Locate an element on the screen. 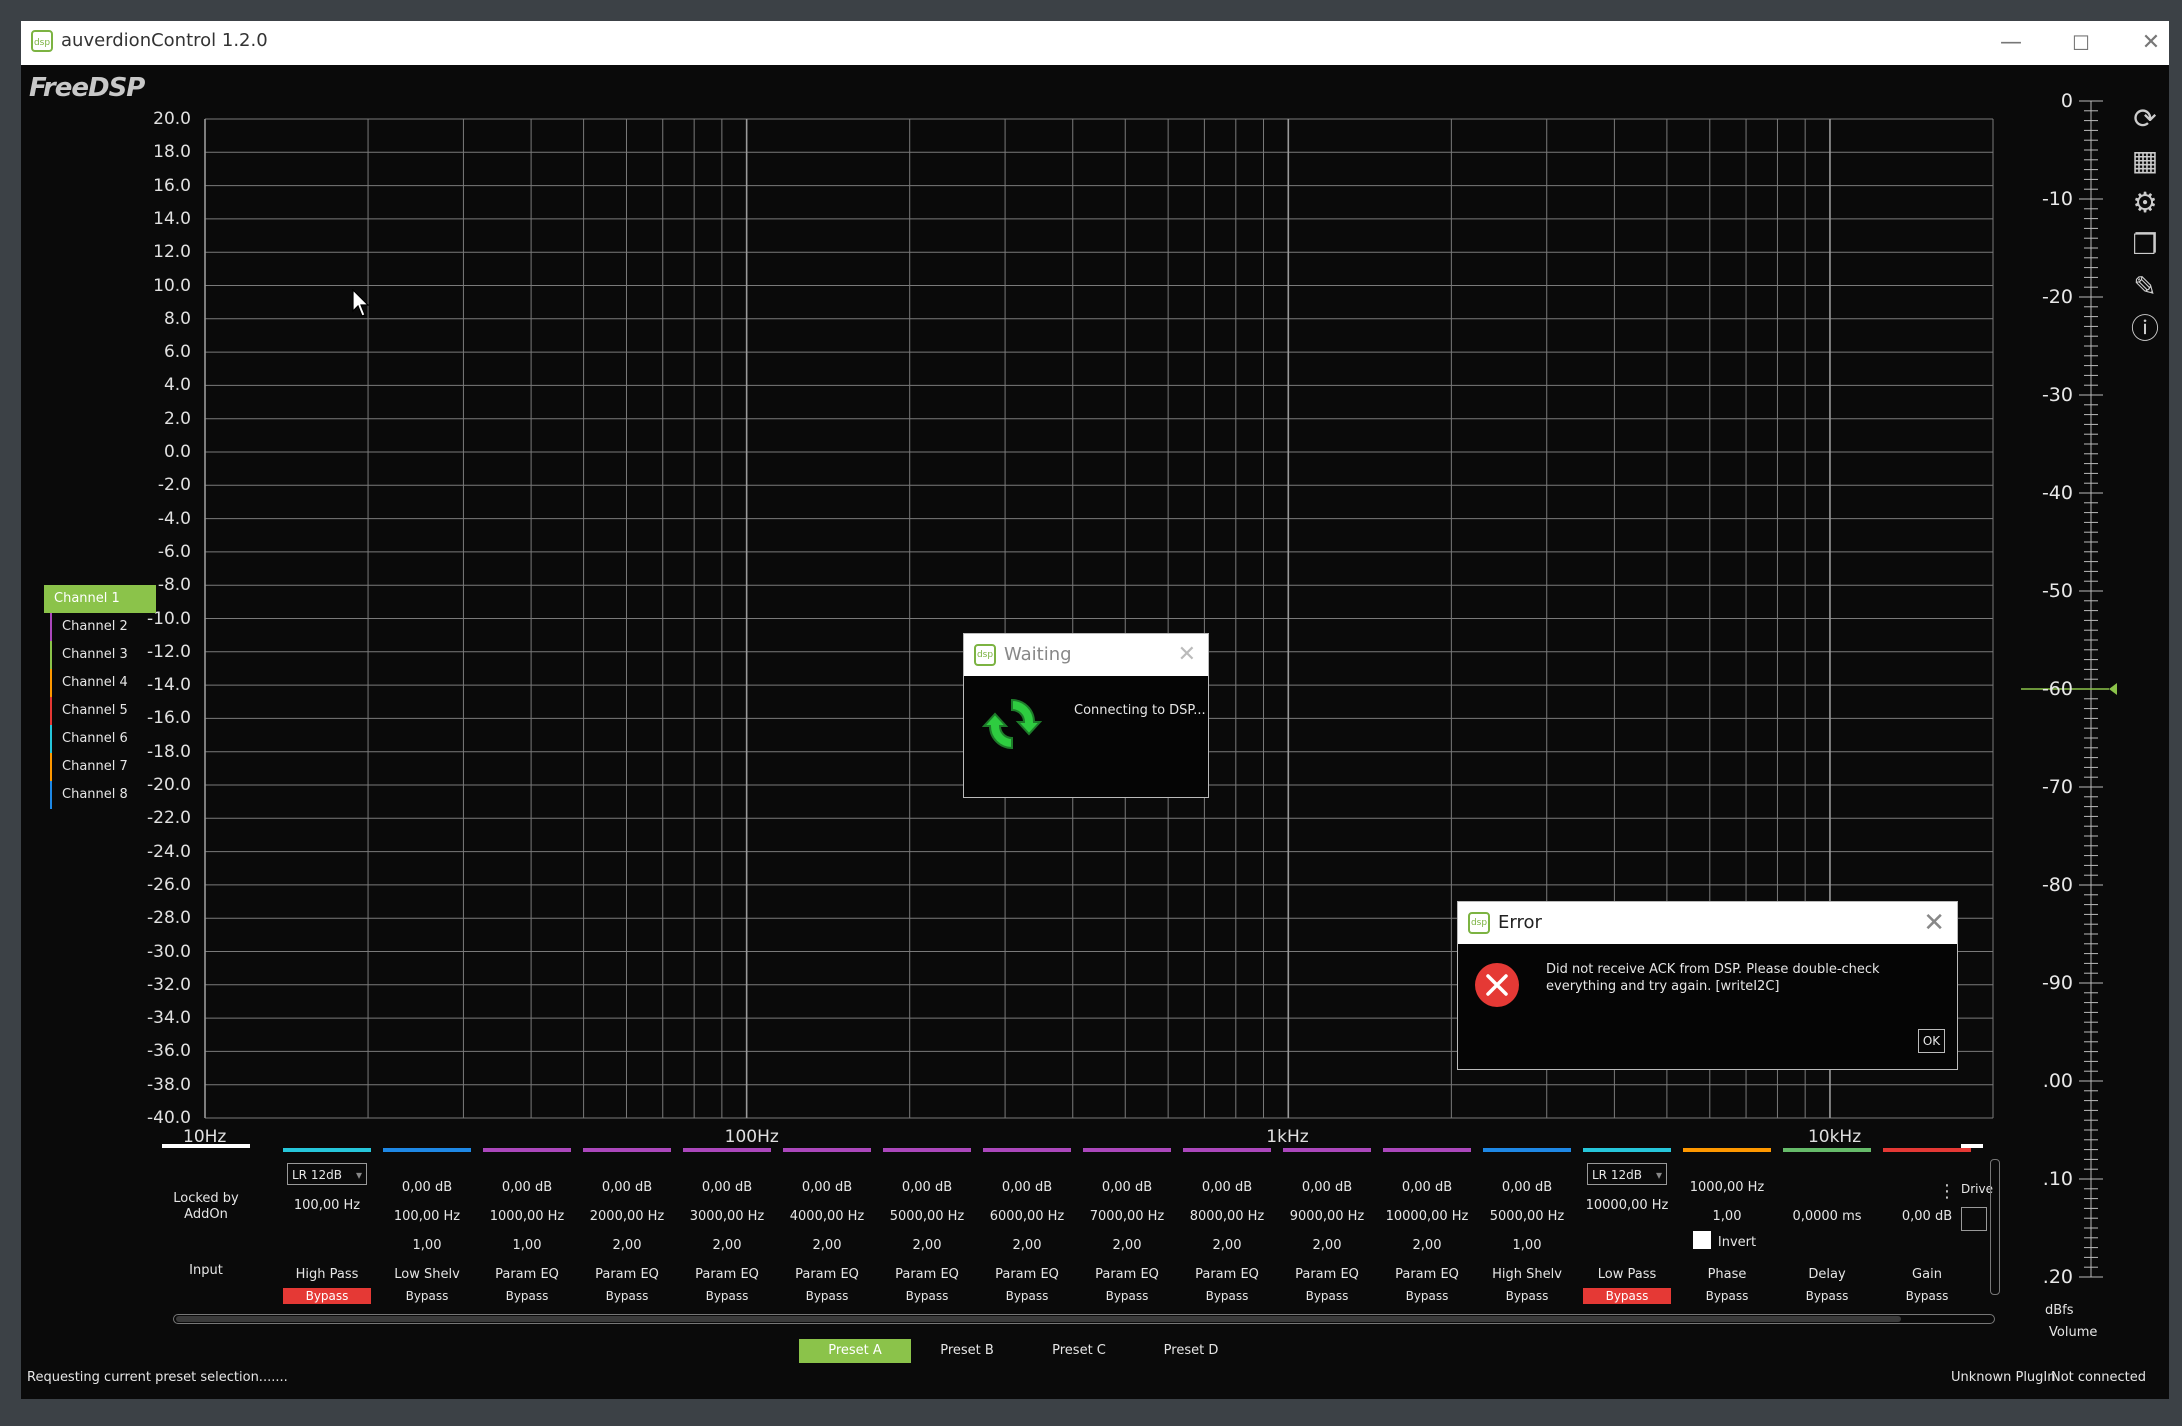 The image size is (2182, 1426). filter-column: LR 12dB ▾ 10000,00 Hz Low Pass Bypass is located at coordinates (1627, 1230).